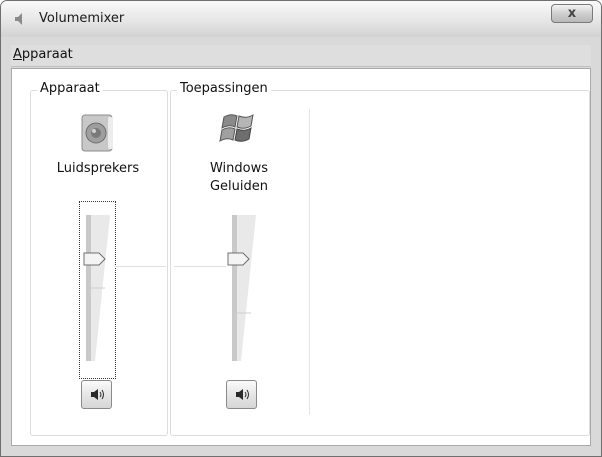  Describe the element at coordinates (224, 88) in the screenshot. I see `applications-group-label: Toepassingen` at that location.